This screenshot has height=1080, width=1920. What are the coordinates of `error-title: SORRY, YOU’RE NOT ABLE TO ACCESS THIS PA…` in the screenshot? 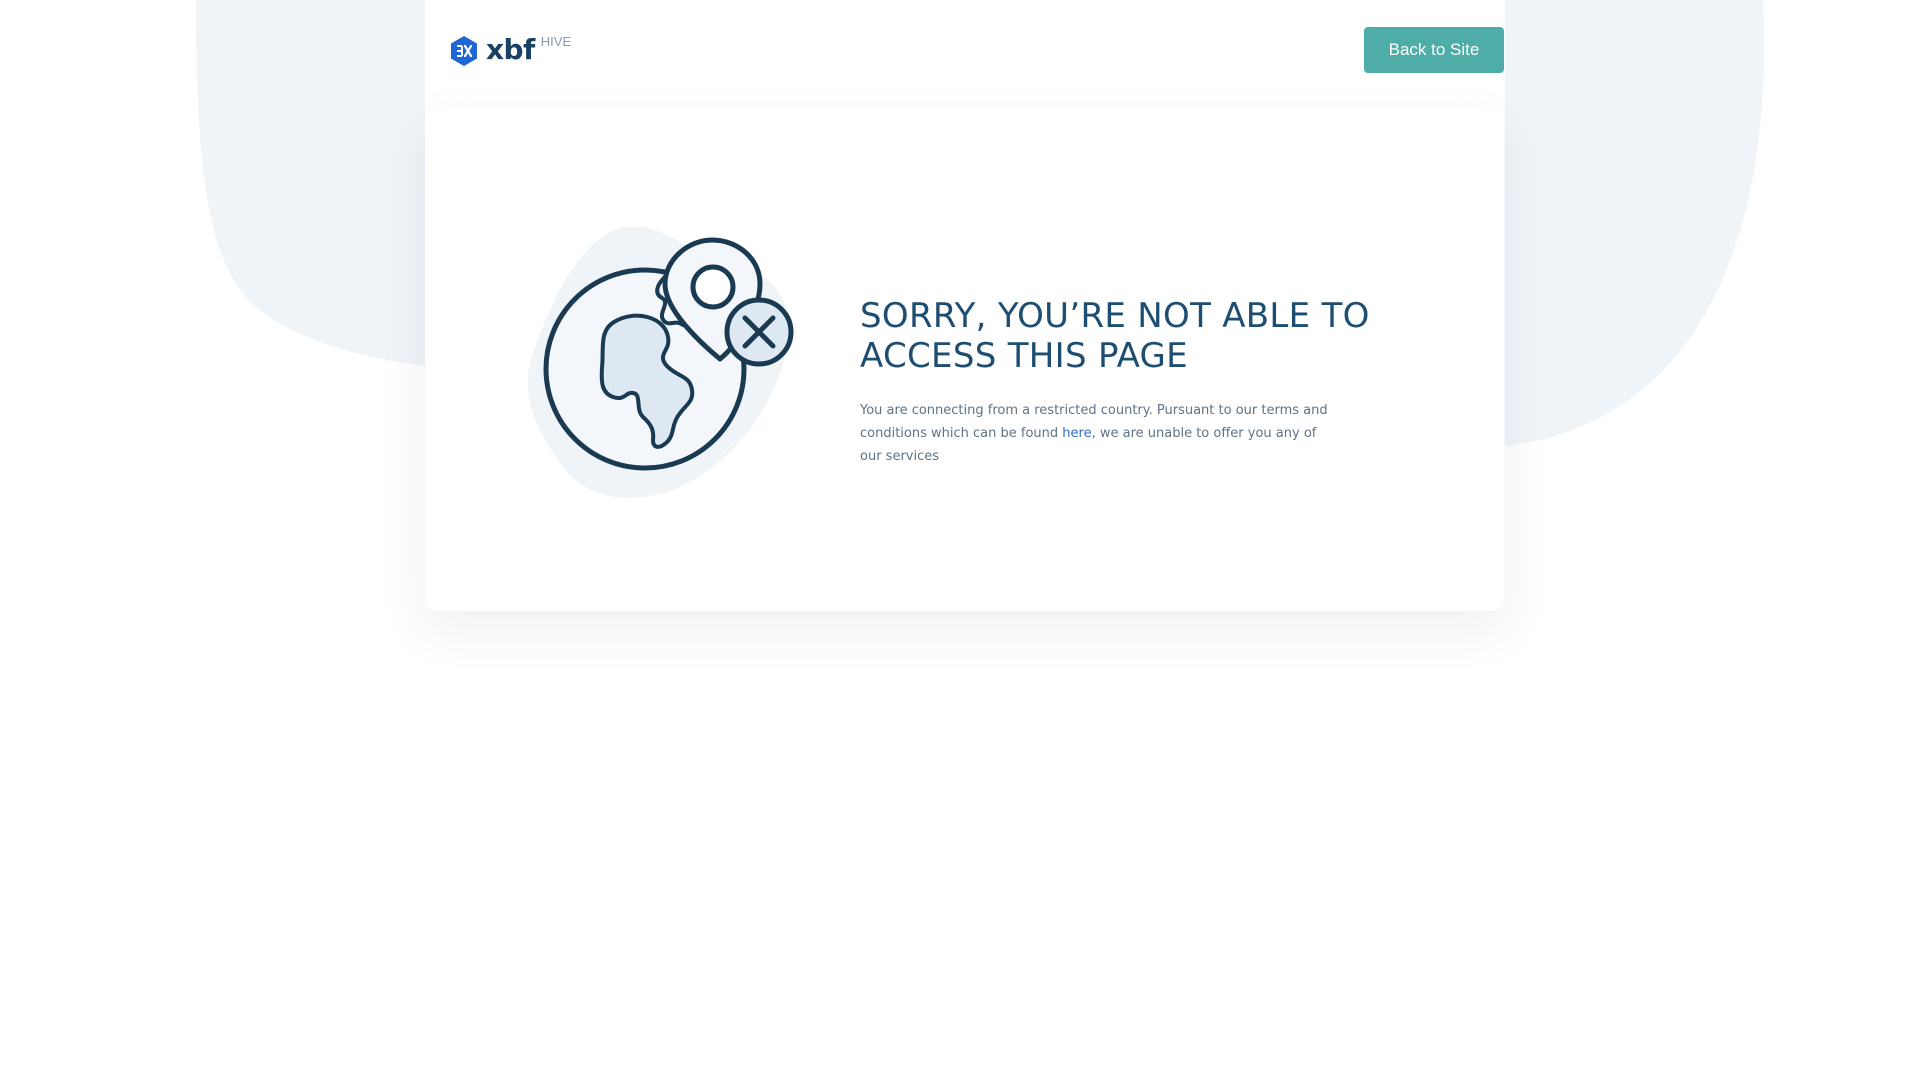 It's located at (1115, 336).